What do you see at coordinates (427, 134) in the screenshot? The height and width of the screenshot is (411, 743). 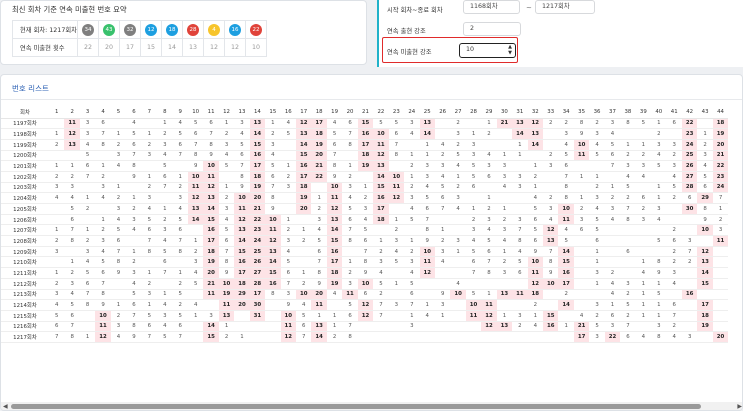 I see `gap-cell: 14` at bounding box center [427, 134].